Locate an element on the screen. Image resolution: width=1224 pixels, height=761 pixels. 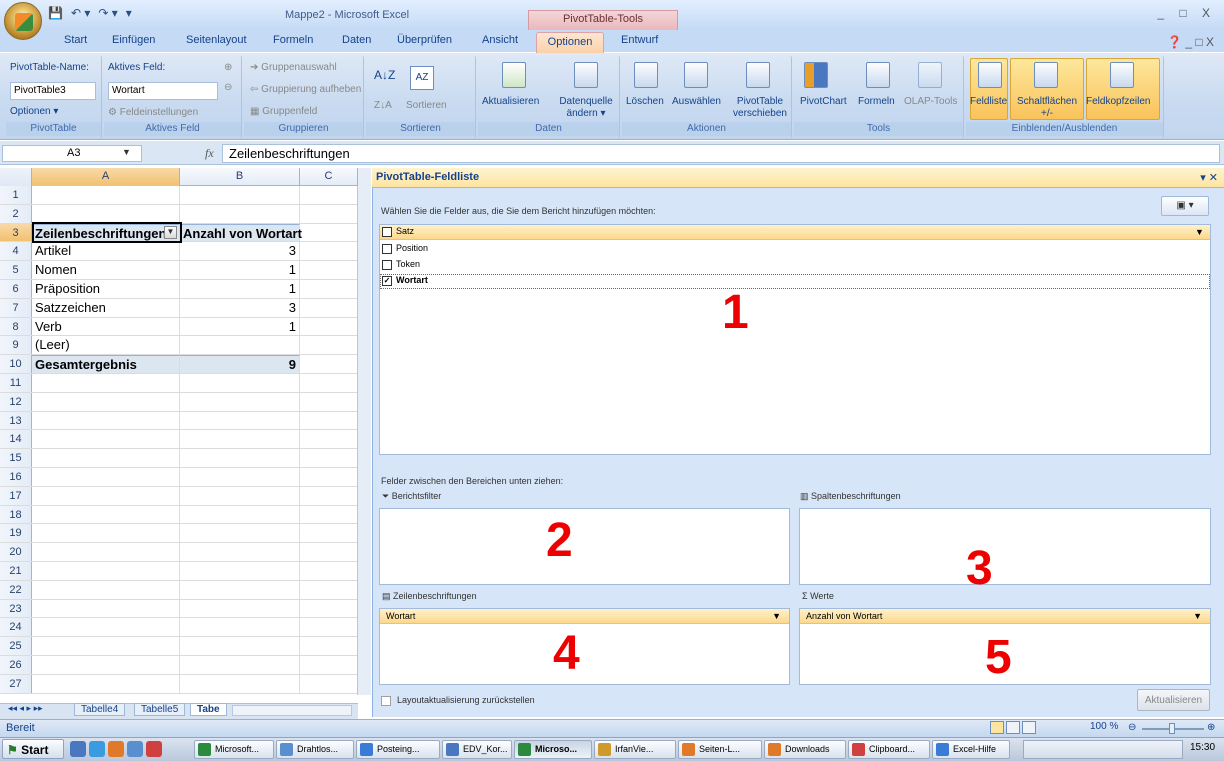
tab-daten: Daten is located at coordinates (356, 40).